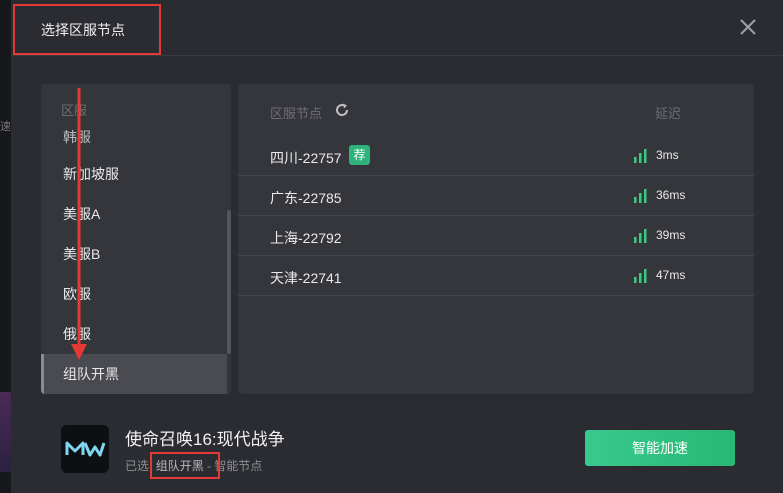 The height and width of the screenshot is (493, 783). What do you see at coordinates (671, 235) in the screenshot?
I see `node-latency: 39ms` at bounding box center [671, 235].